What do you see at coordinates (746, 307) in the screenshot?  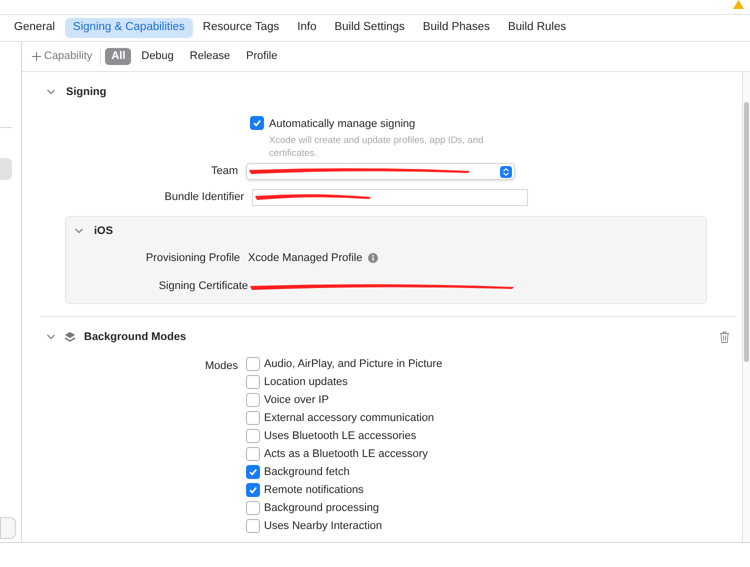 I see `scrollbar` at bounding box center [746, 307].